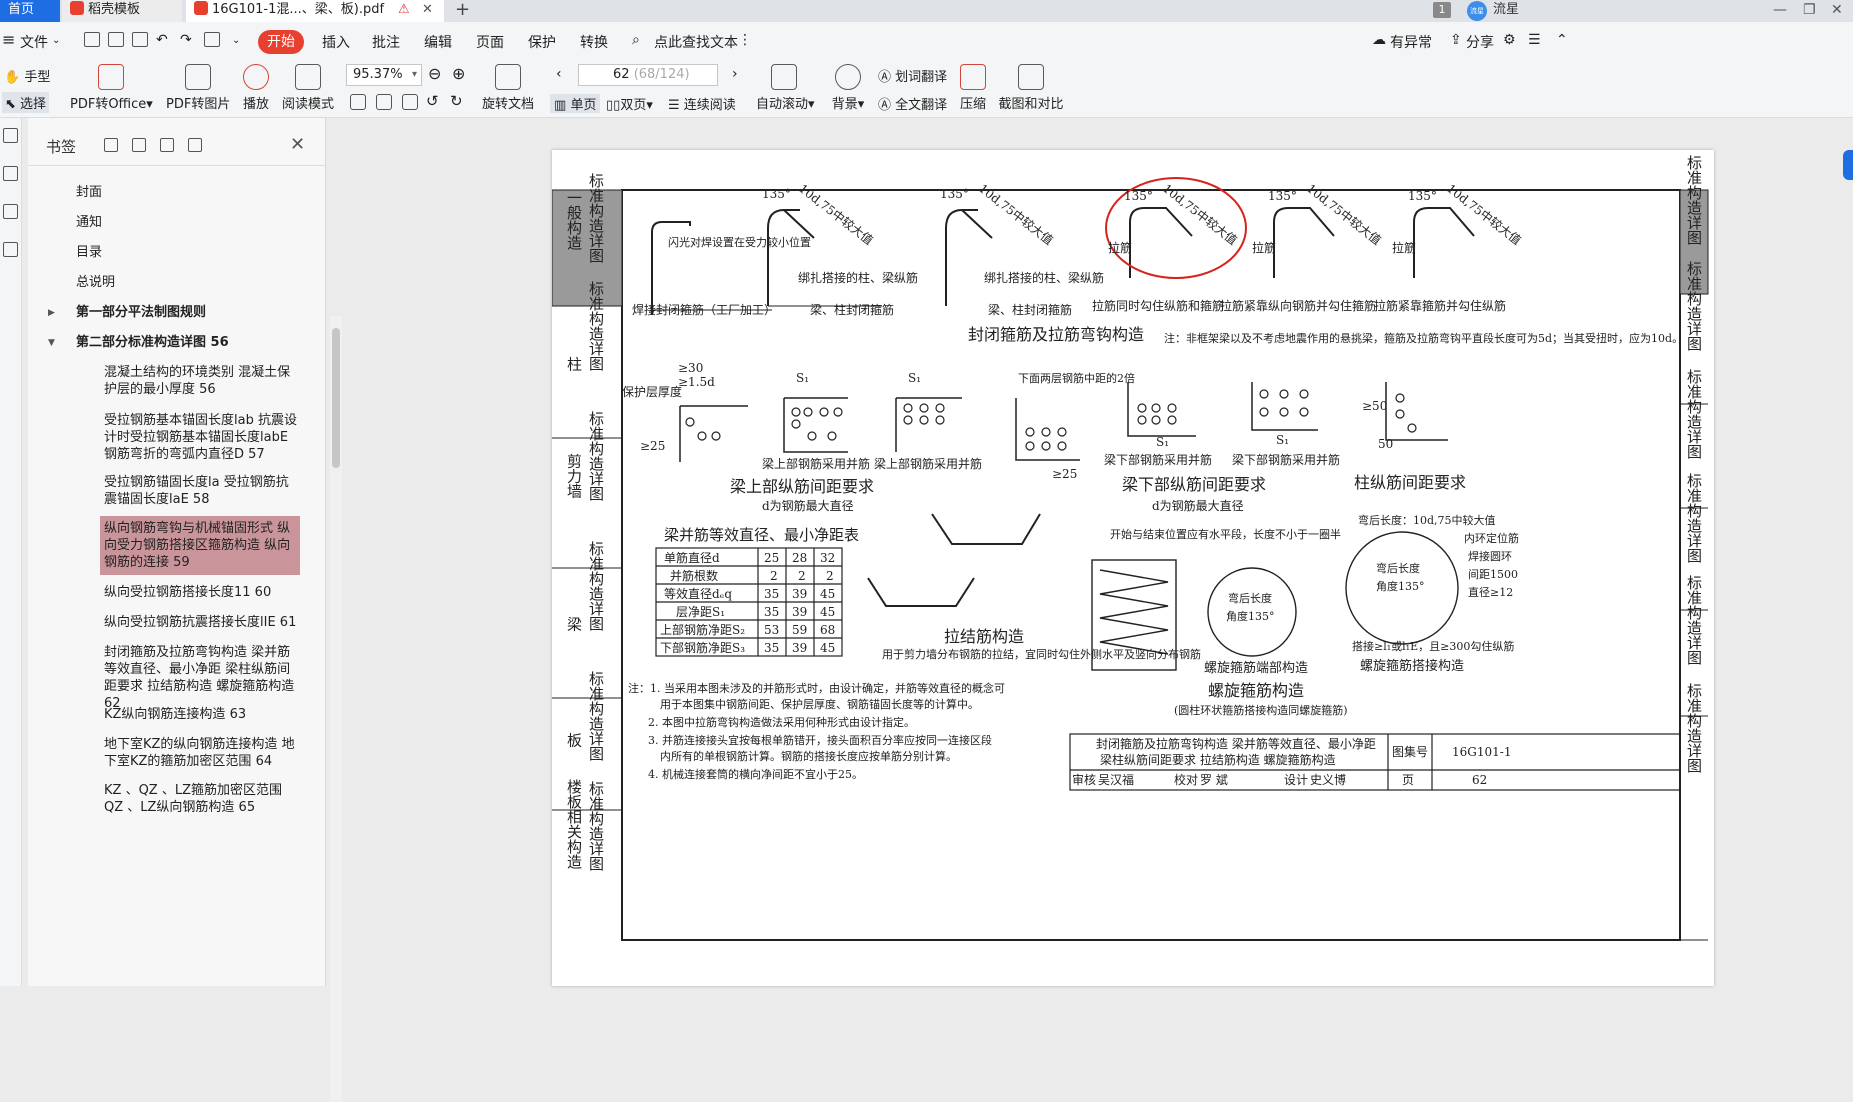 This screenshot has height=1102, width=1853. Describe the element at coordinates (1562, 40) in the screenshot. I see `collapse-icon: ⌃` at that location.